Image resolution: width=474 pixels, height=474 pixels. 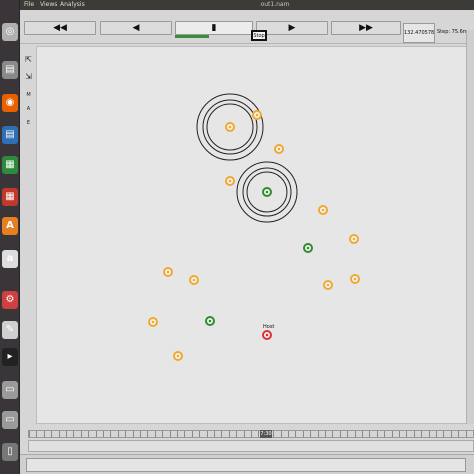 What do you see at coordinates (366, 28) in the screenshot?
I see `forward-fast-button: ▶▶` at bounding box center [366, 28].